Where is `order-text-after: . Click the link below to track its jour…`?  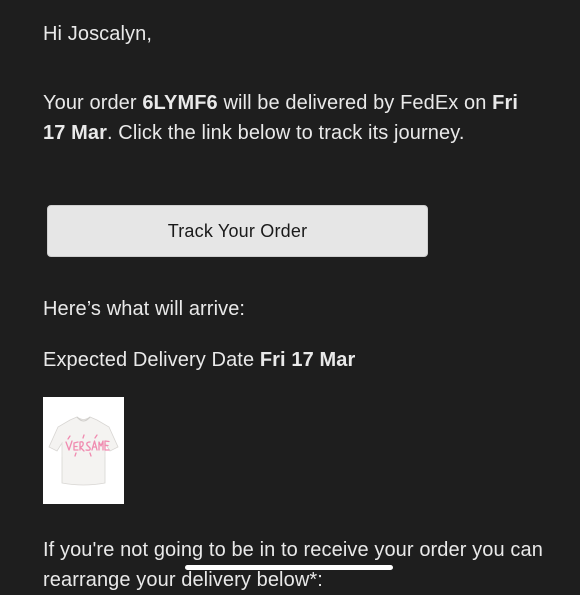 order-text-after: . Click the link below to track its jour… is located at coordinates (285, 133).